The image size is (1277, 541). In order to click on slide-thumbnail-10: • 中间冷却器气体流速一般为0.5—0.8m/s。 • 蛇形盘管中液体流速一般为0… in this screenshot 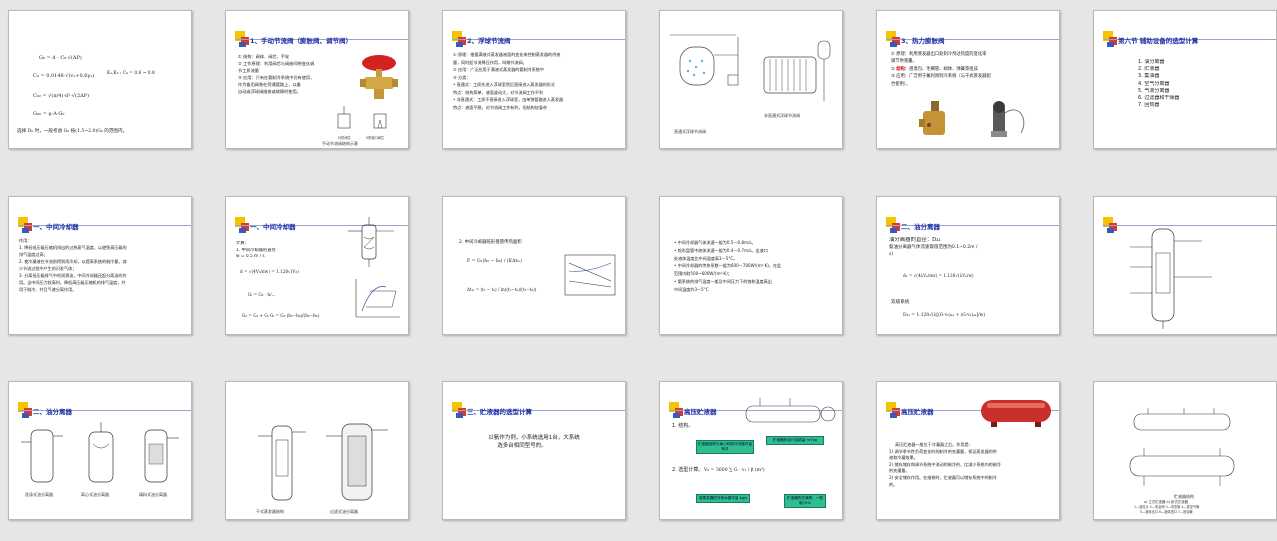, I will do `click(751, 265)`.